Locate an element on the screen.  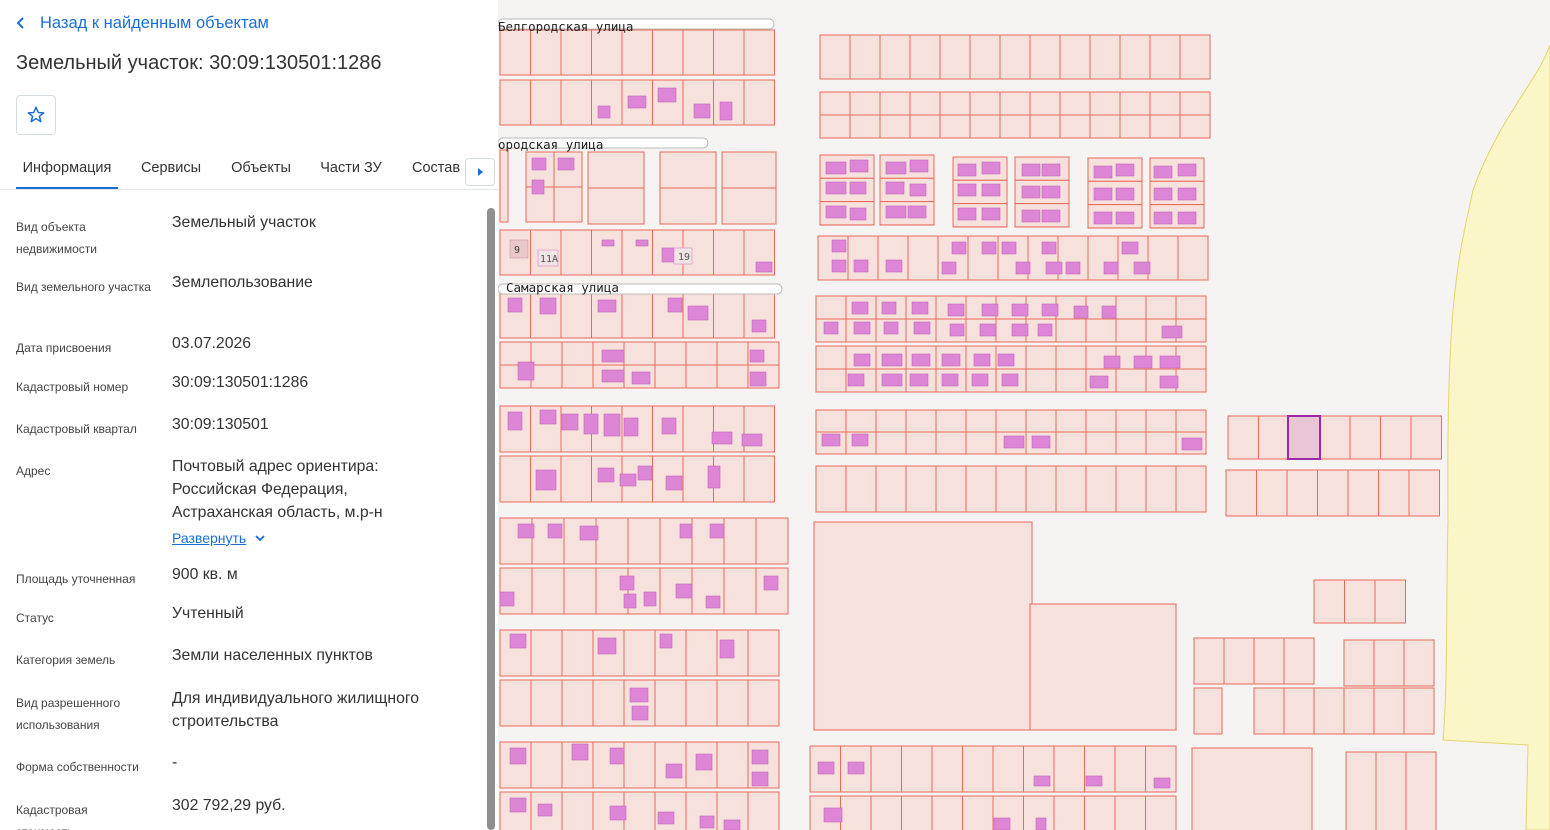
tab-composition: Состав is located at coordinates (436, 169).